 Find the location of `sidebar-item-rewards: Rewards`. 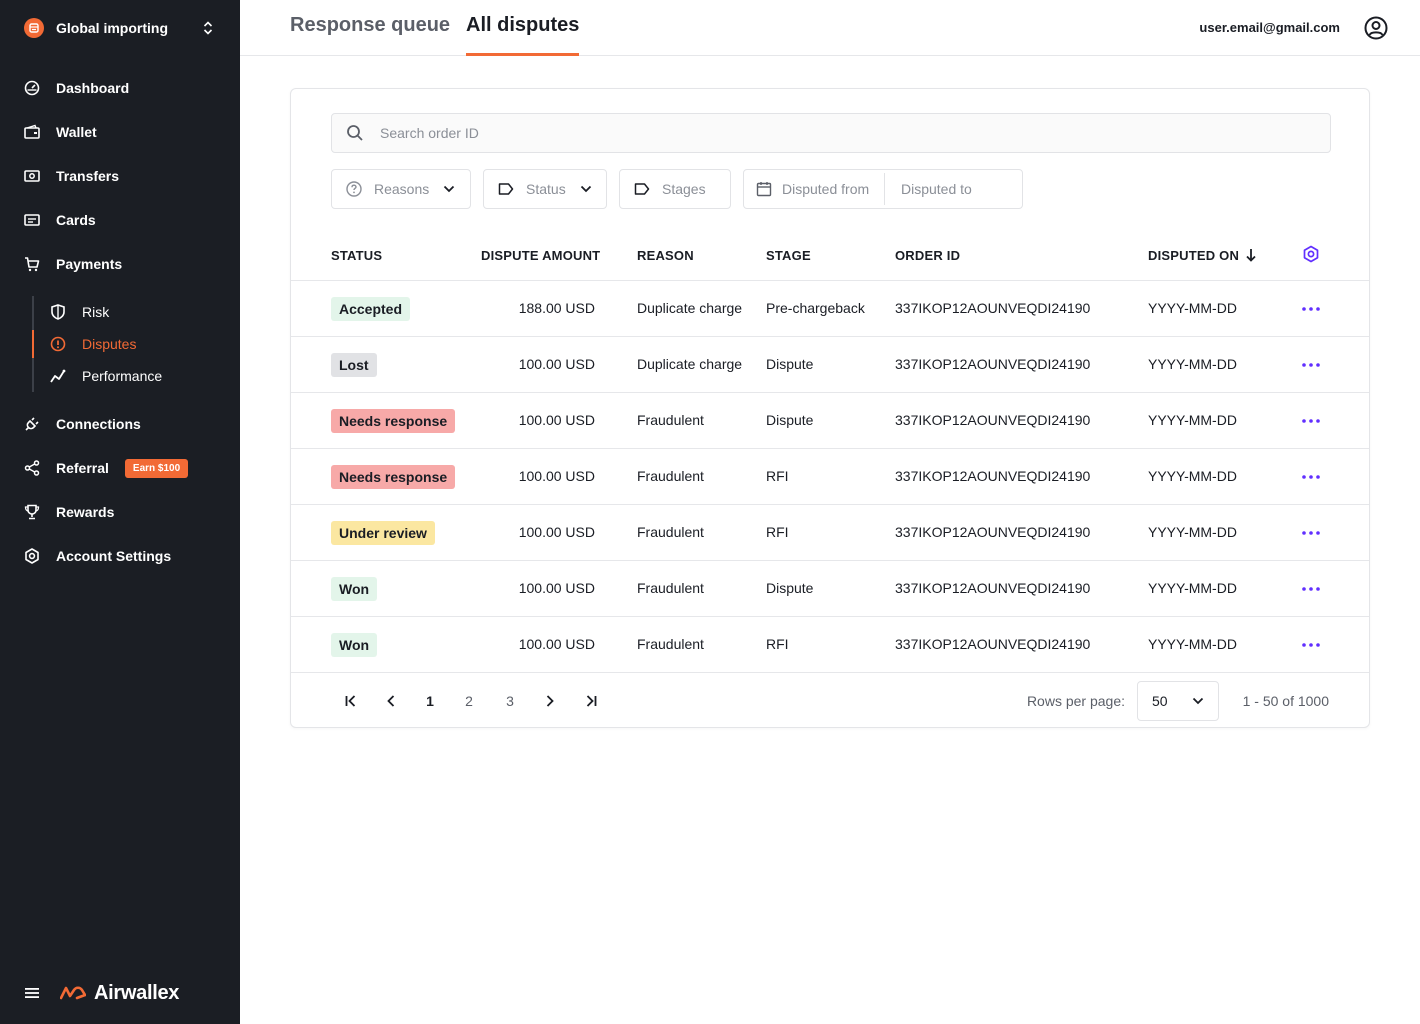

sidebar-item-rewards: Rewards is located at coordinates (69, 512).